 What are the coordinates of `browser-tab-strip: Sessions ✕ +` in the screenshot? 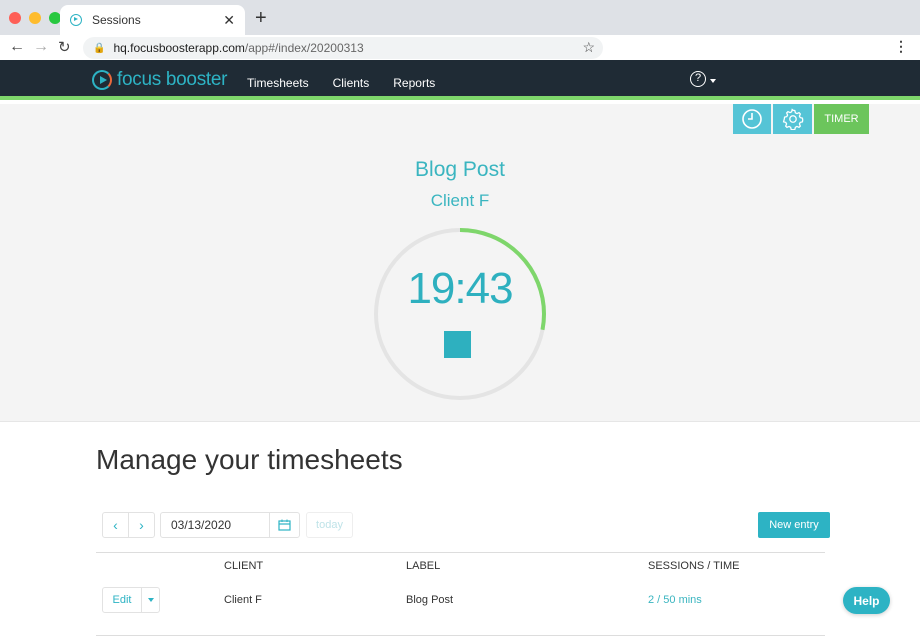 It's located at (460, 17).